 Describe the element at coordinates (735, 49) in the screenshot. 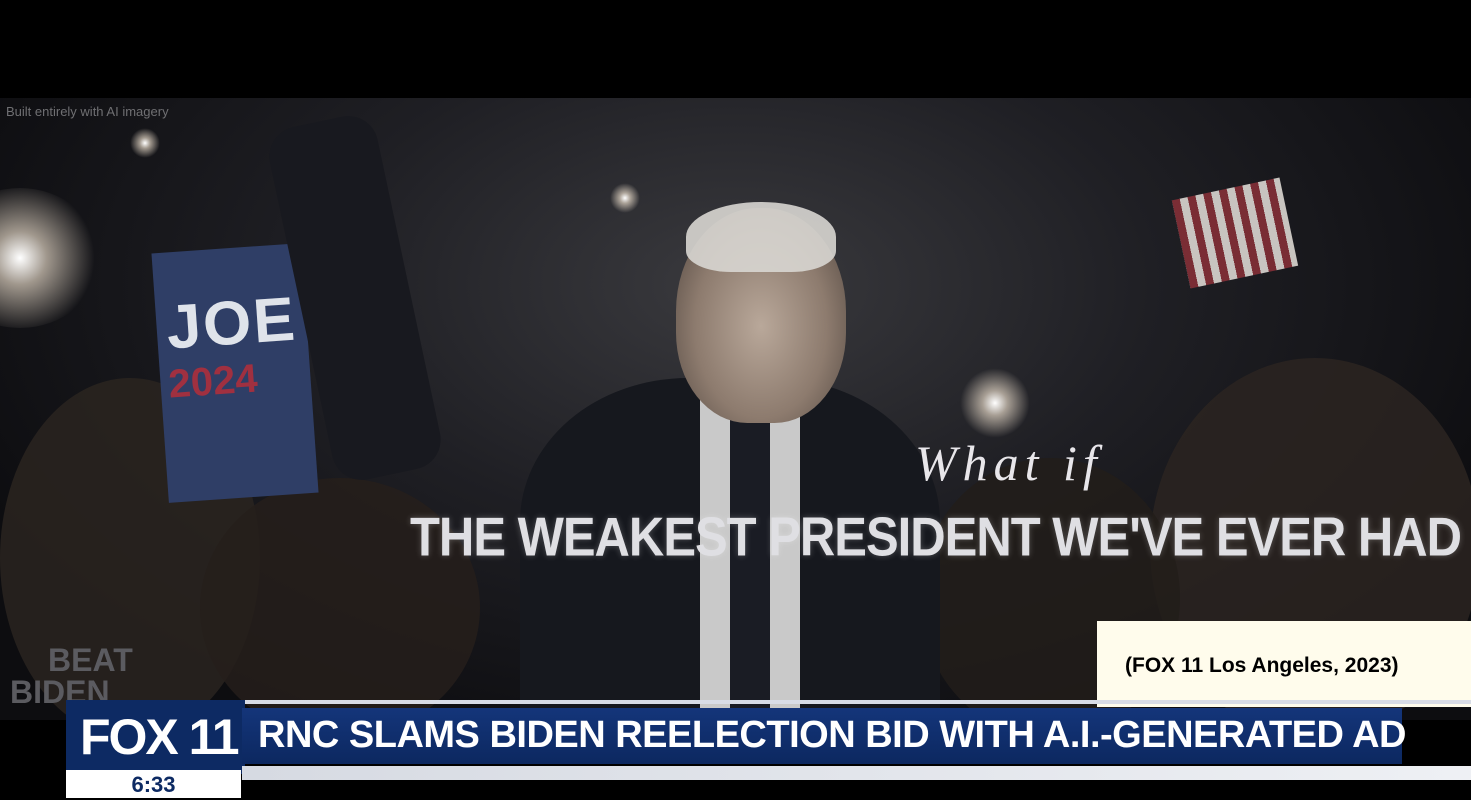

I see `letterbox-top` at that location.